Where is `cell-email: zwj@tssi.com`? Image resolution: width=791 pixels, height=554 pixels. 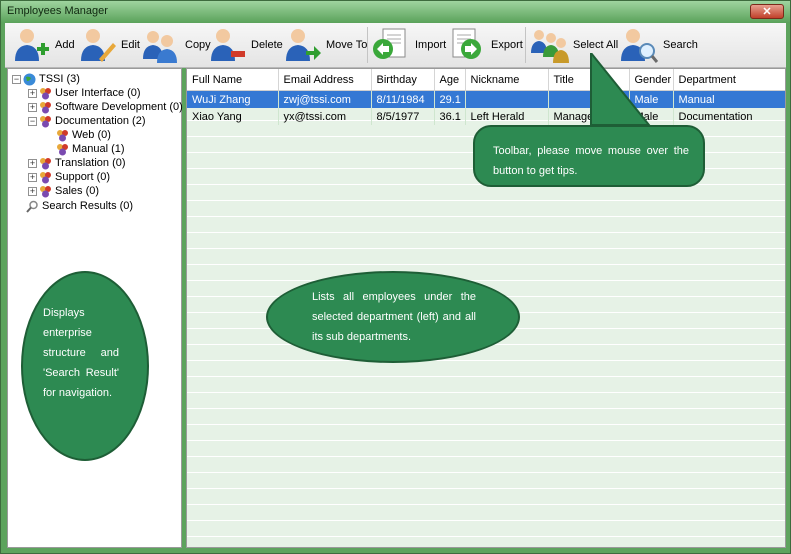 cell-email: zwj@tssi.com is located at coordinates (325, 99).